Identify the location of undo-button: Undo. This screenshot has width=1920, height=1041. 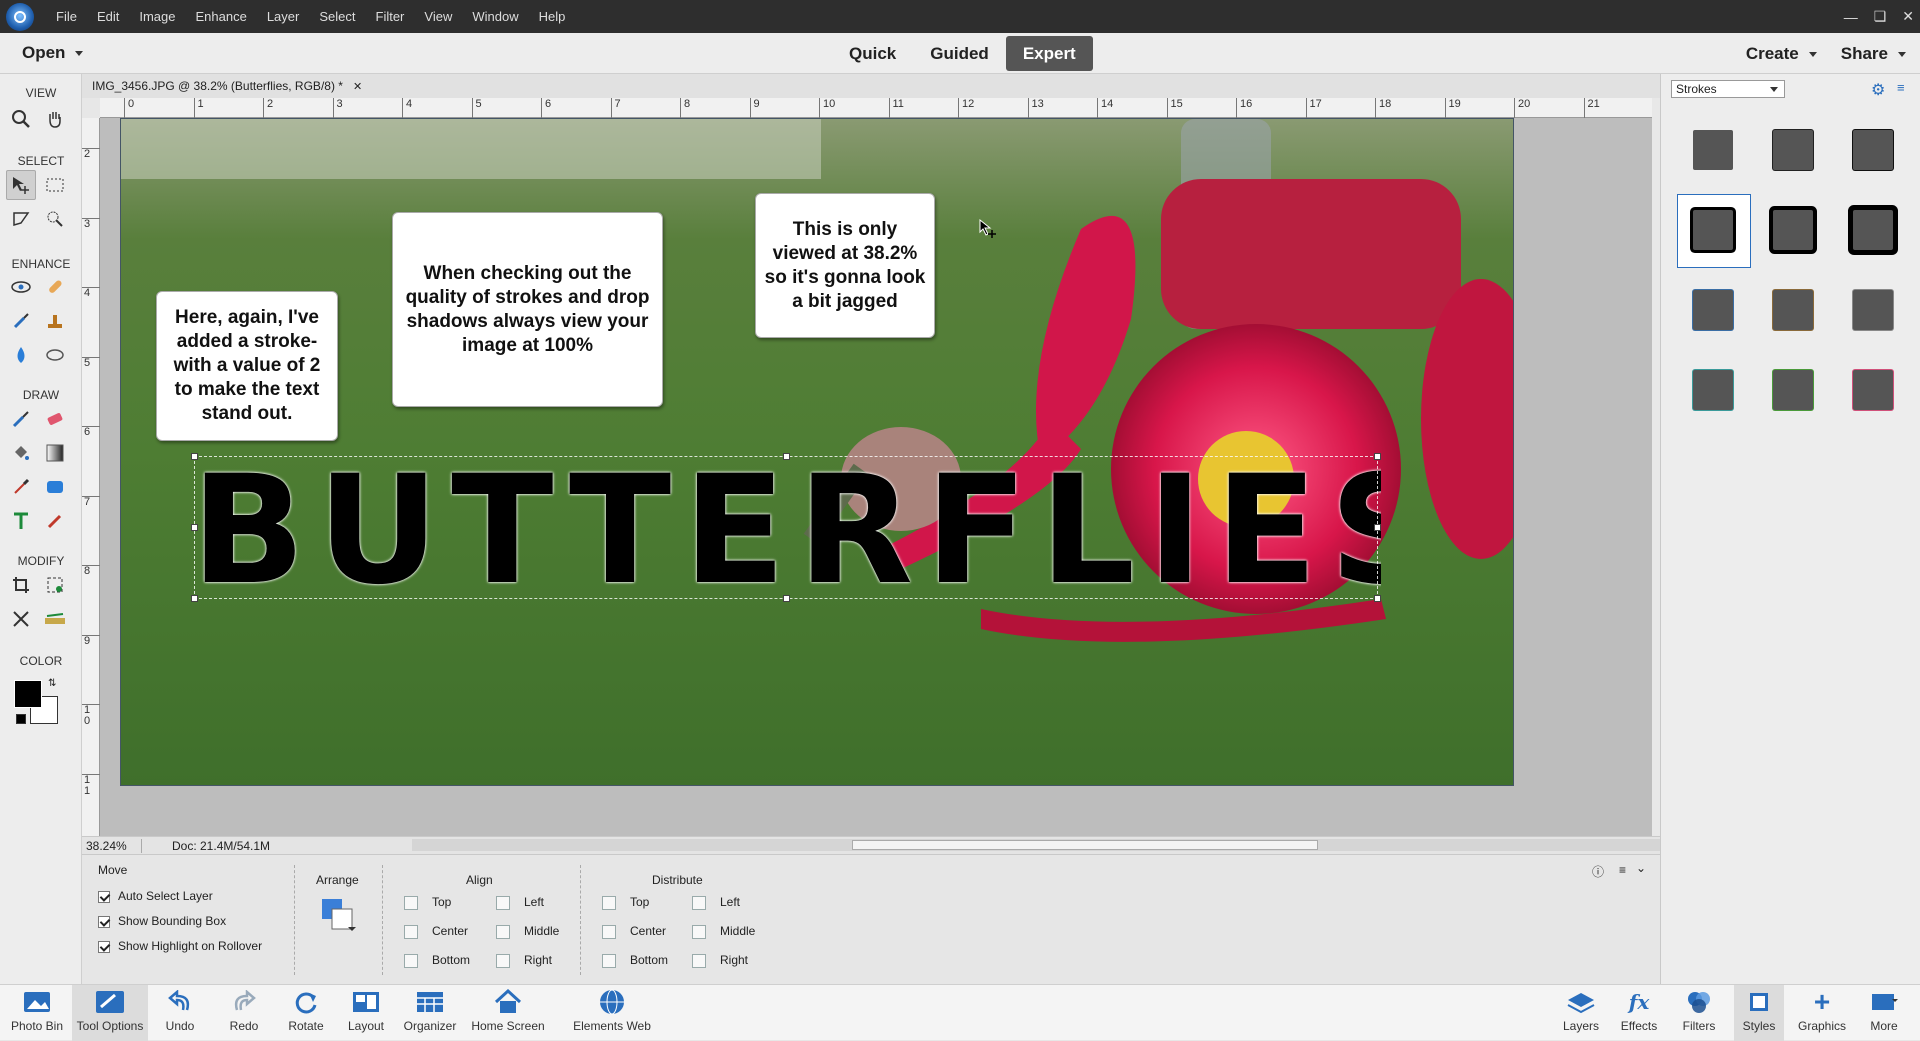
(180, 1013).